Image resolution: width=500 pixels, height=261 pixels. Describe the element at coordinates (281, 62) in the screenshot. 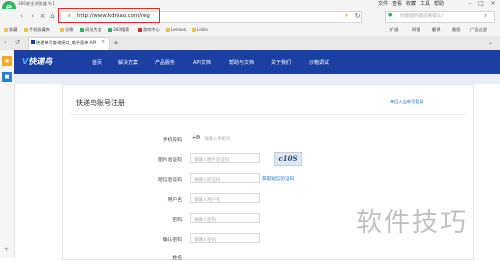

I see `nav-about: 关于我们` at that location.